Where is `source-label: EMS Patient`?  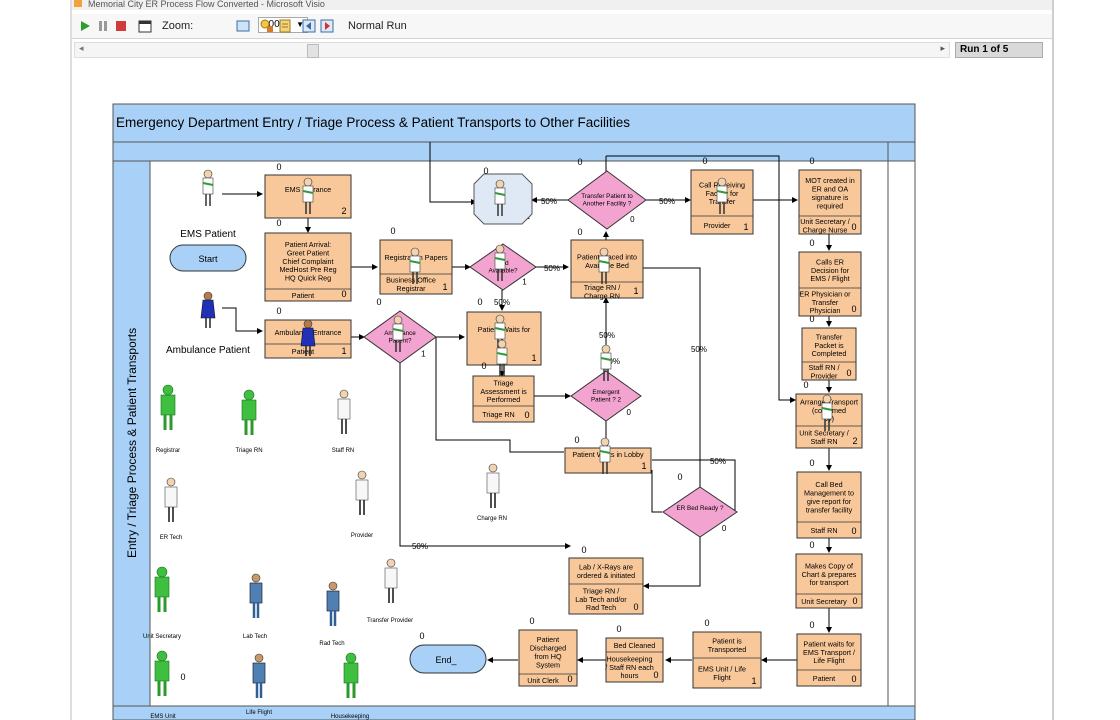 source-label: EMS Patient is located at coordinates (208, 234).